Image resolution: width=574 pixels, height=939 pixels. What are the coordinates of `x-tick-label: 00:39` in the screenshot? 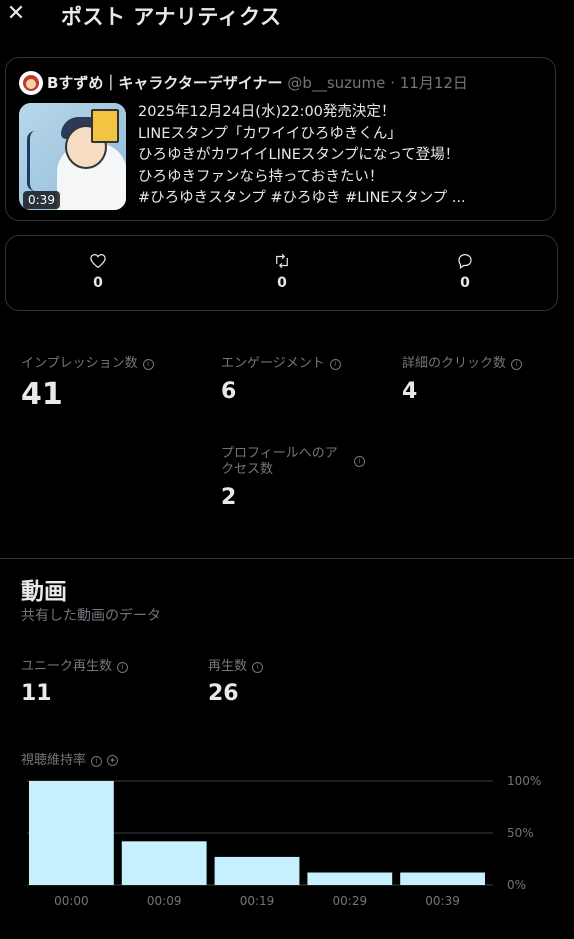 It's located at (442, 901).